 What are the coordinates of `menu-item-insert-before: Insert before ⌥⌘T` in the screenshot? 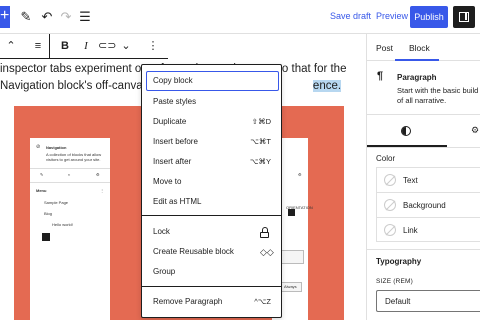 It's located at (212, 142).